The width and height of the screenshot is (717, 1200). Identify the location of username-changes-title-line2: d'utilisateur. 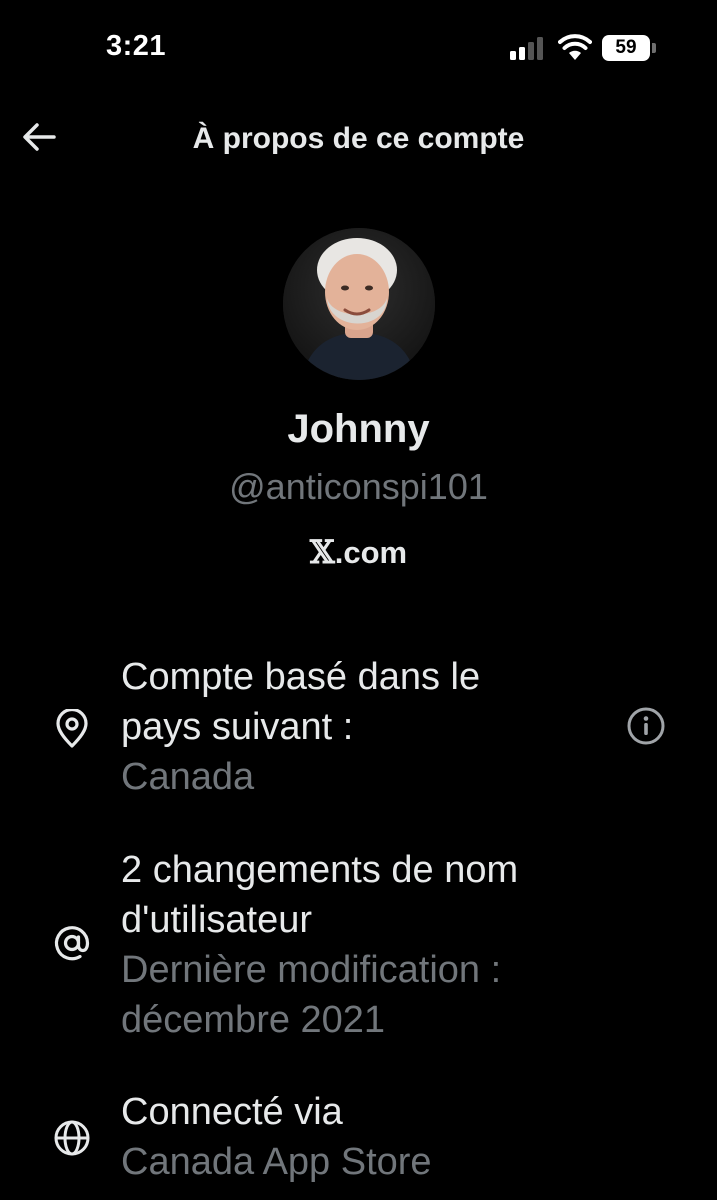
(217, 920).